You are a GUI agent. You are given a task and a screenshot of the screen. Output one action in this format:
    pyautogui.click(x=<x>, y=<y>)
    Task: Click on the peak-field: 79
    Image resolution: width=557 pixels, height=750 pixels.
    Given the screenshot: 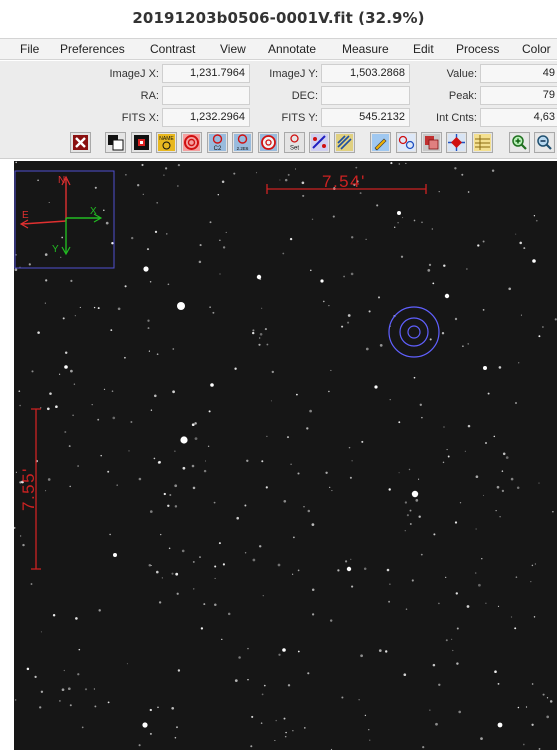 What is the action you would take?
    pyautogui.click(x=518, y=95)
    